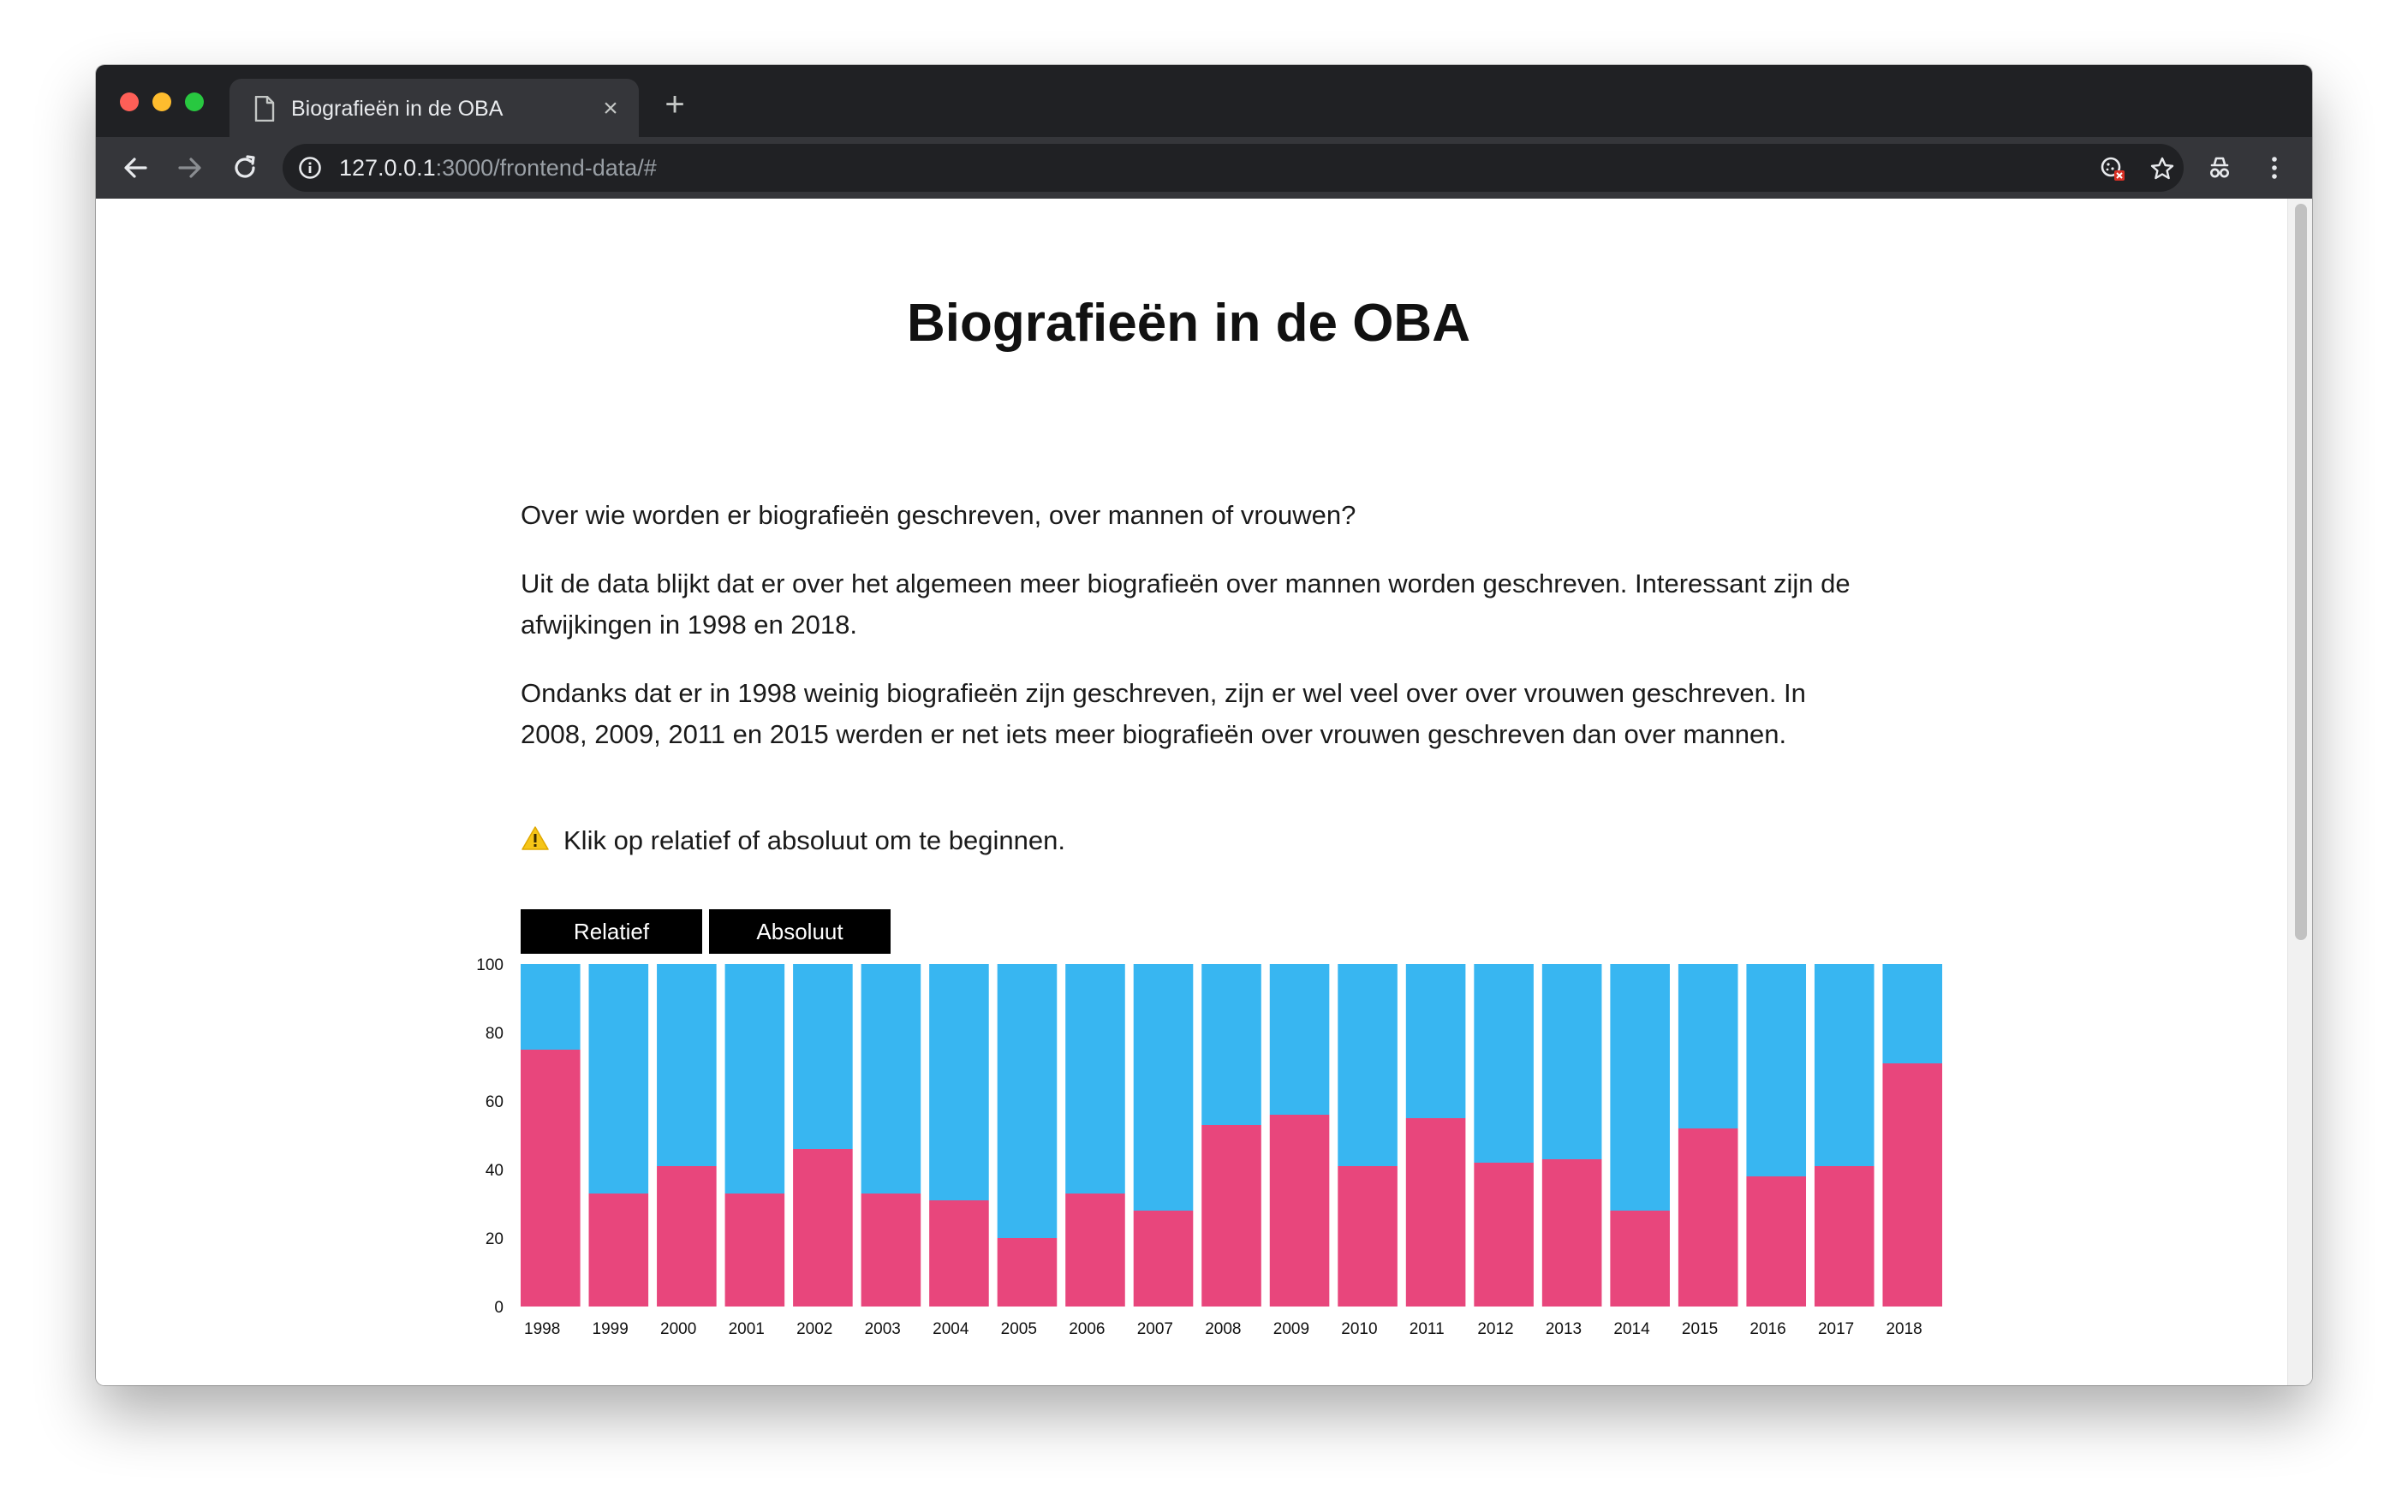 The width and height of the screenshot is (2408, 1512). I want to click on women-bar-1998, so click(551, 1178).